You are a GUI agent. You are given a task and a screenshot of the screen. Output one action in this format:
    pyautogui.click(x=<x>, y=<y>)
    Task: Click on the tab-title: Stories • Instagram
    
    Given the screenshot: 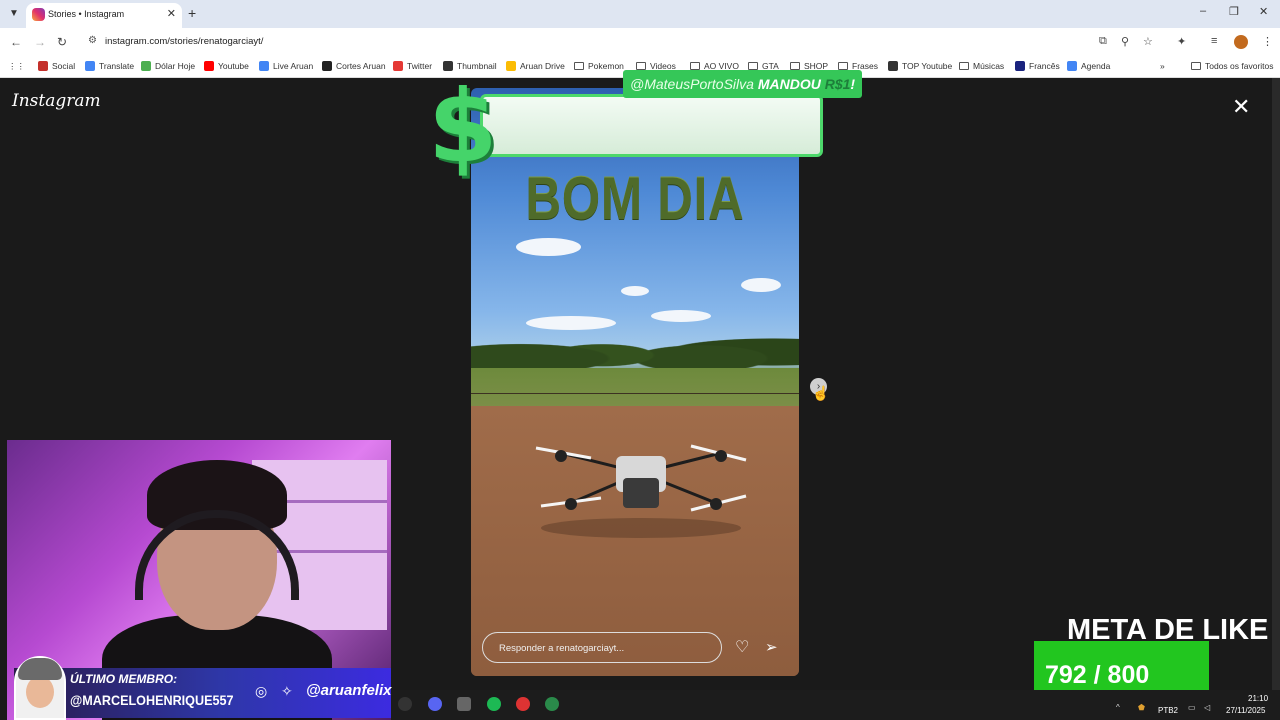 What is the action you would take?
    pyautogui.click(x=86, y=14)
    